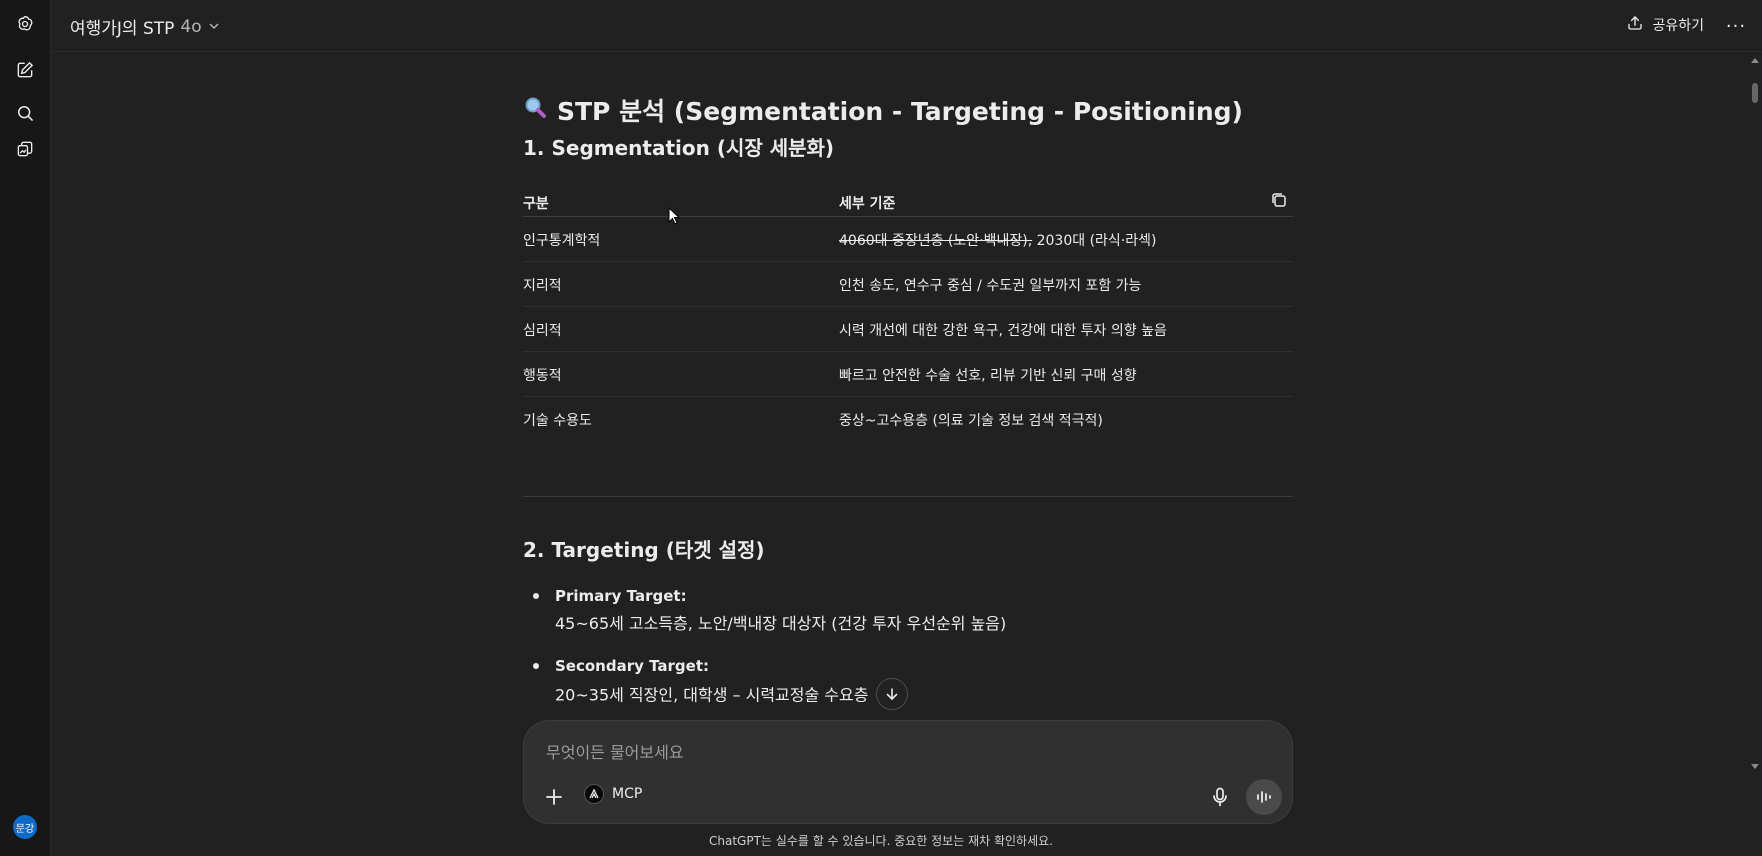  I want to click on scroll-up-arrow-icon, so click(1755, 60).